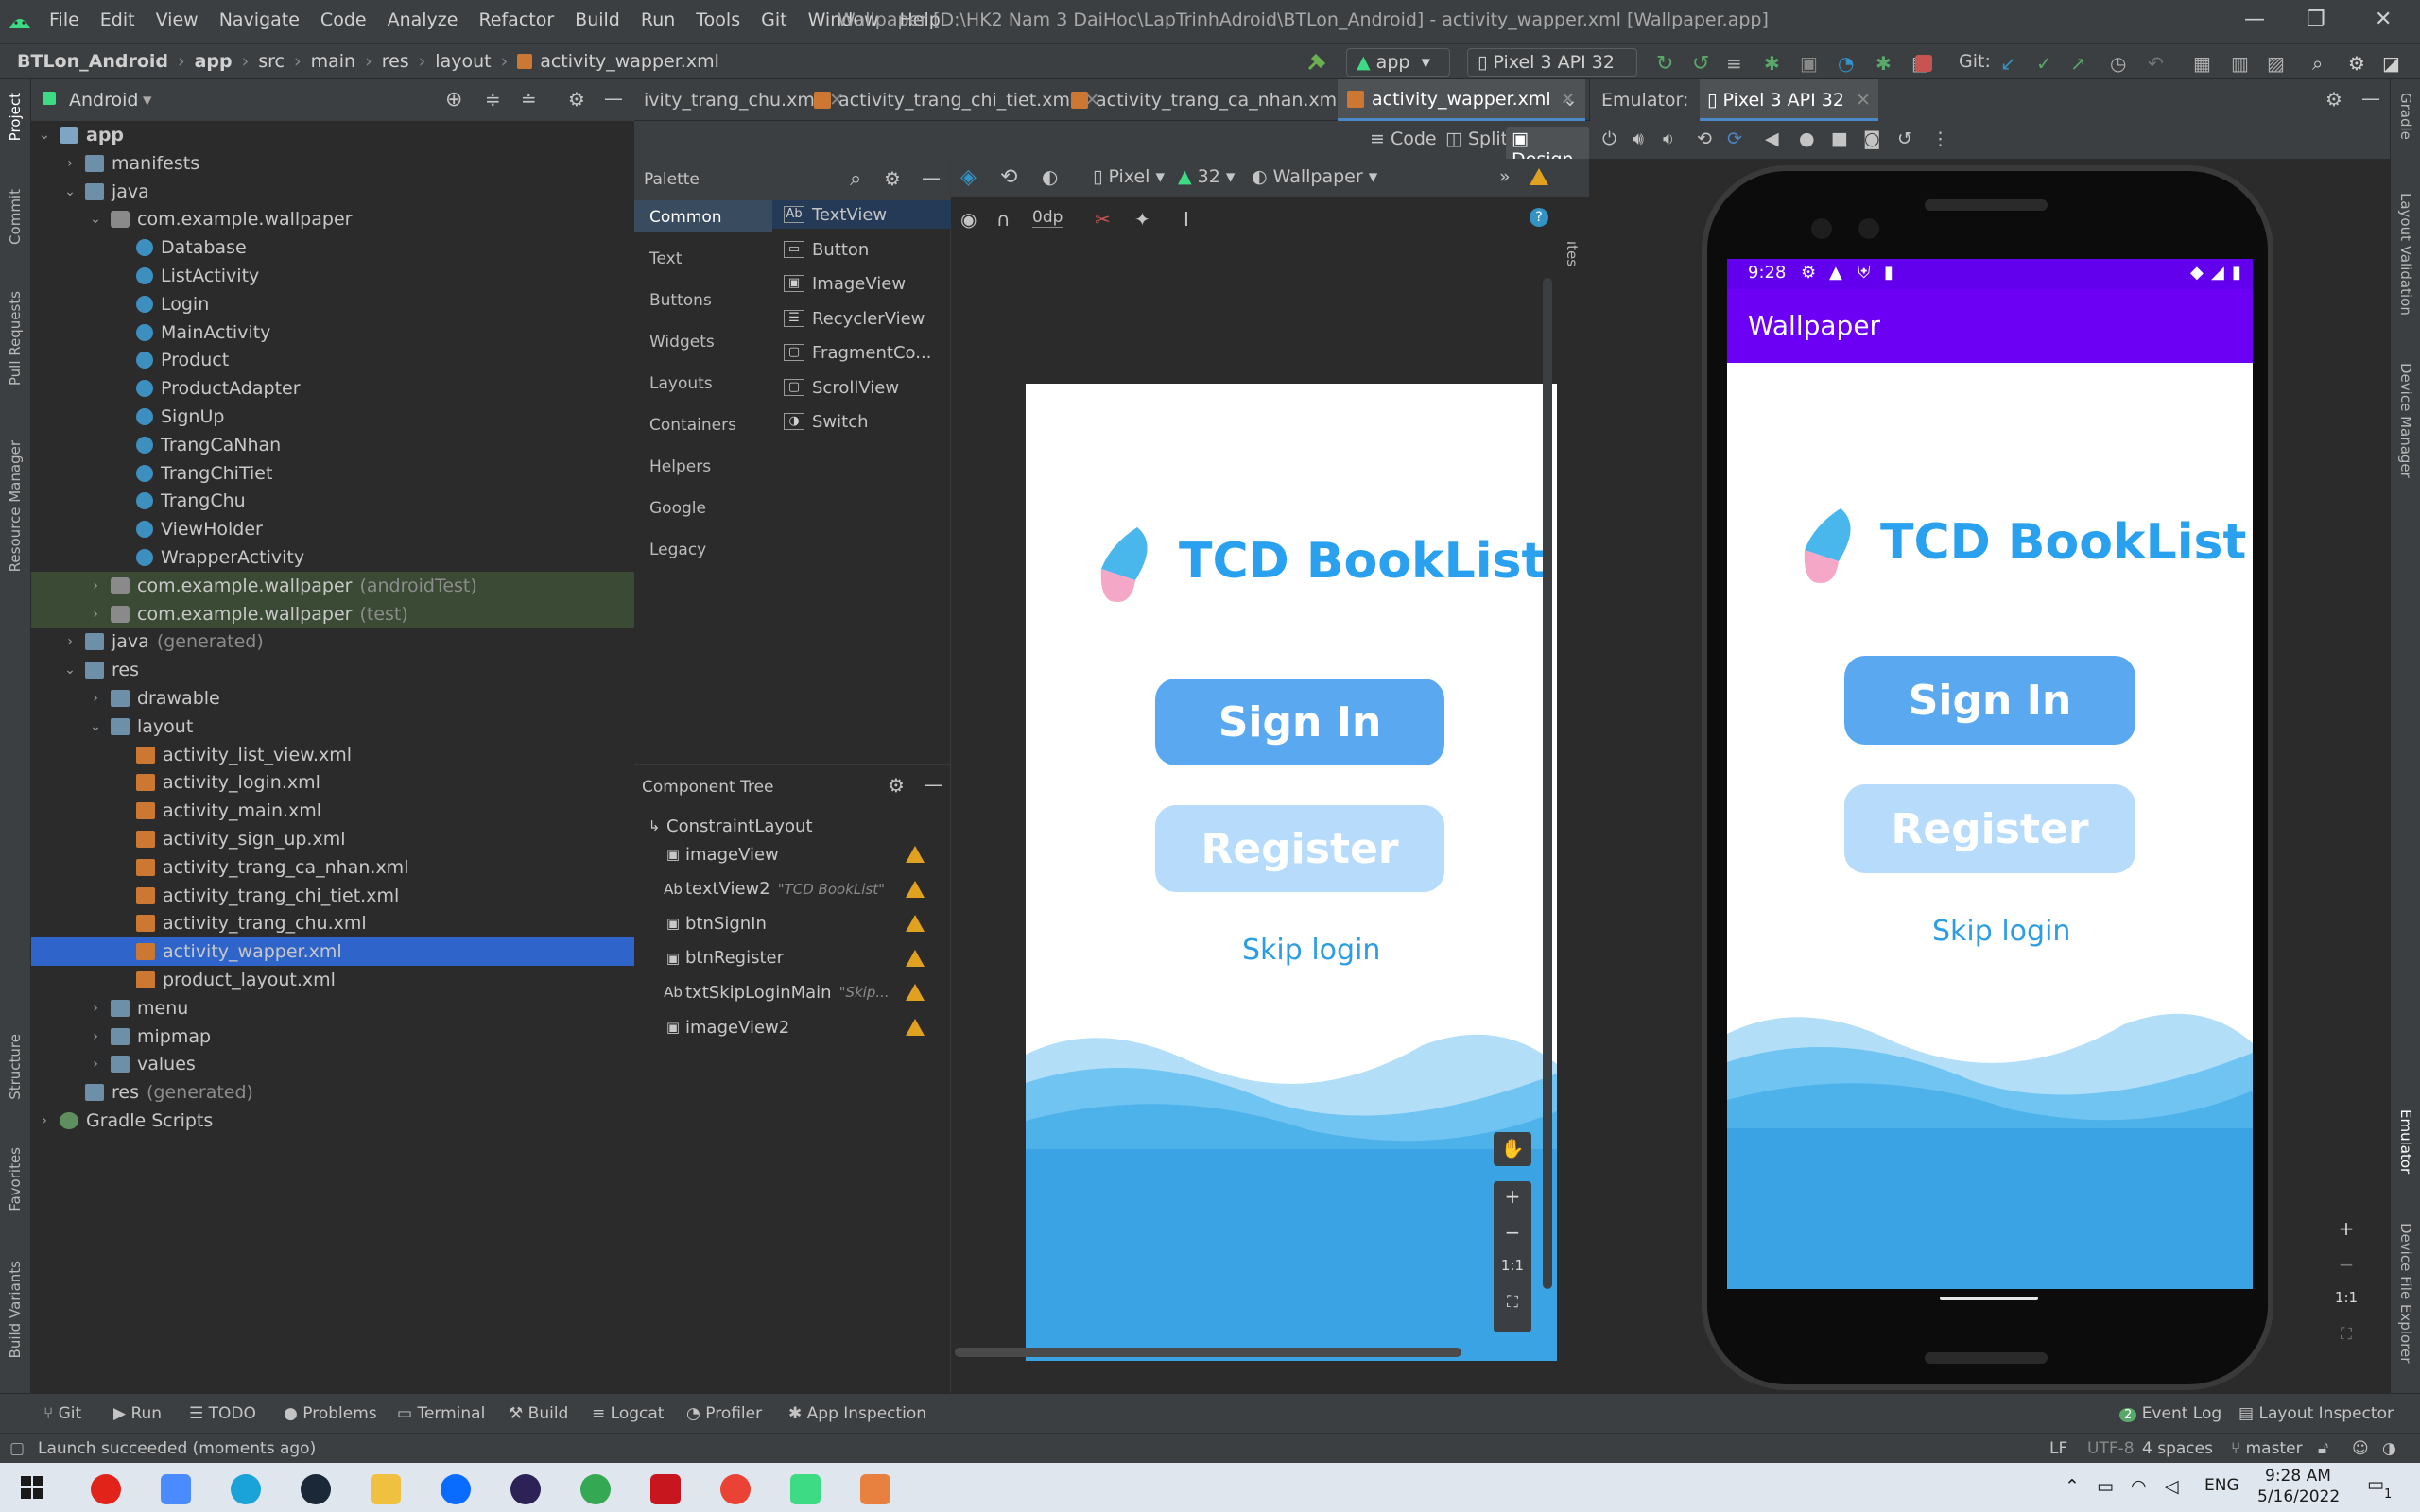  What do you see at coordinates (724, 1413) in the screenshot?
I see `profiler-tool-button: ◔ Profiler` at bounding box center [724, 1413].